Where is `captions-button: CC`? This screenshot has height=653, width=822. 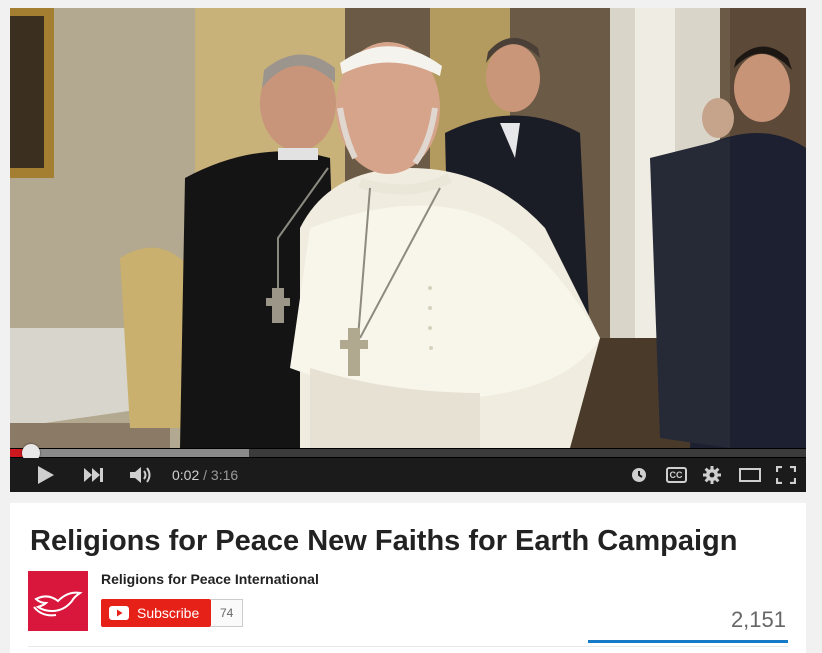
captions-button: CC is located at coordinates (676, 475).